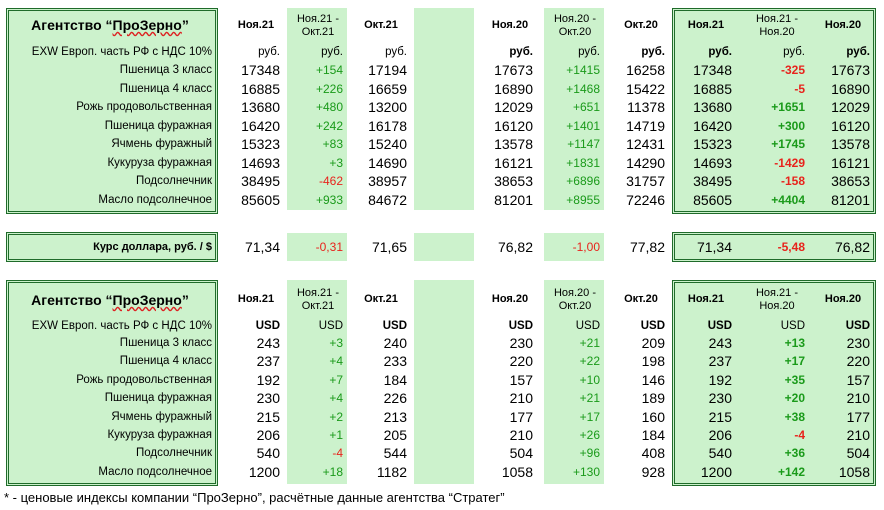 This screenshot has height=510, width=884. I want to click on rub-cell: 14693, so click(712, 162).